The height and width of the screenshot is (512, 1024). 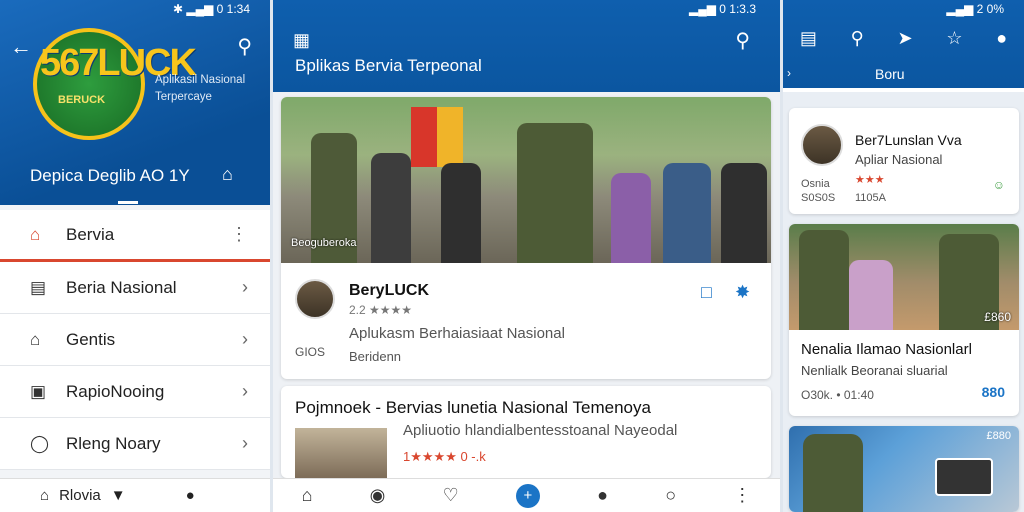 I want to click on feed-header: ▂▄▆ 0 1:3.3 ▦ Bplikas Bervia Terpeonal ⚲, so click(x=526, y=46).